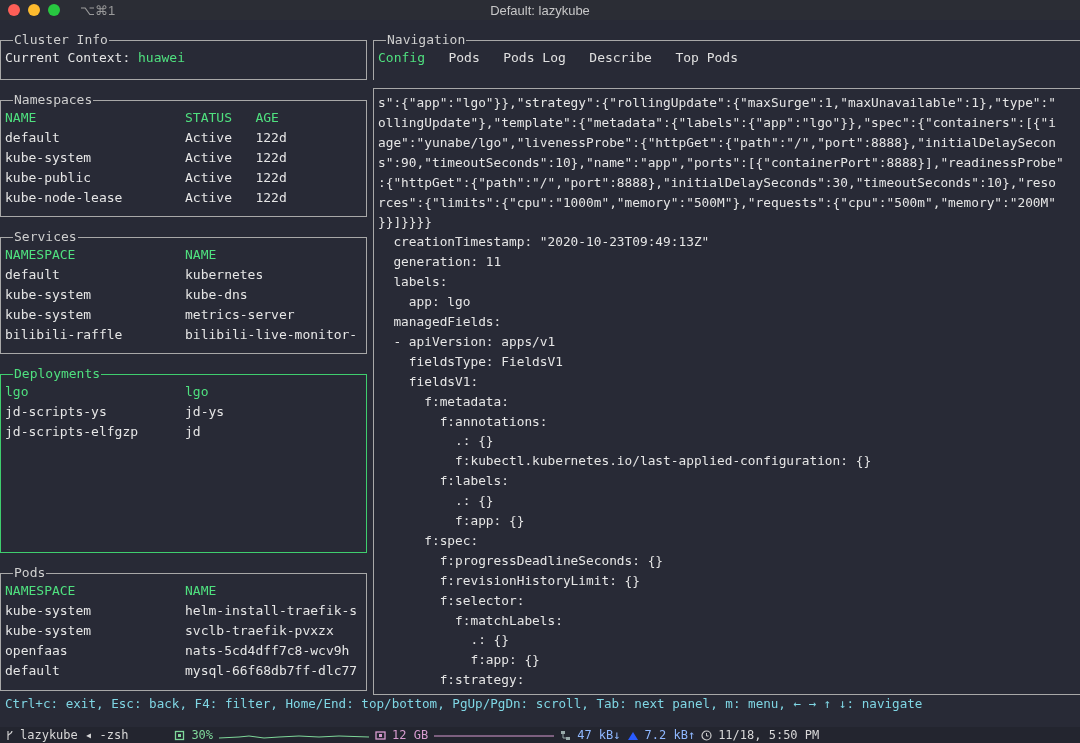  I want to click on tab: Top Pods, so click(707, 58).